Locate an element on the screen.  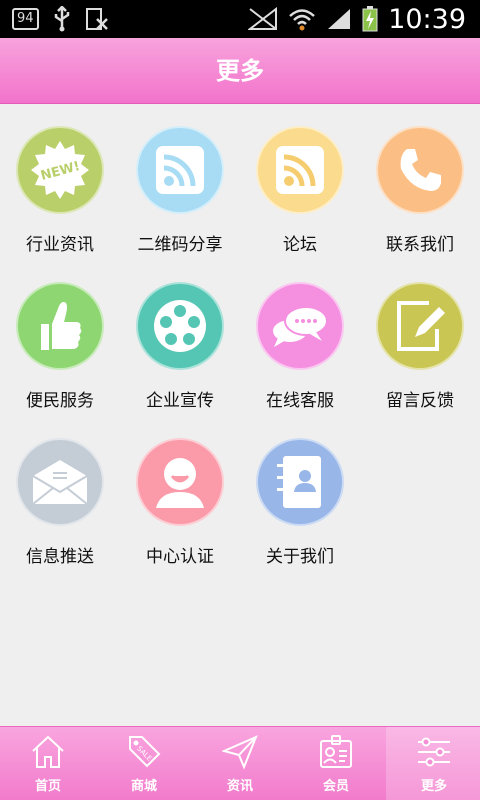
grid-item-contact-us: 联系我们 is located at coordinates (420, 182).